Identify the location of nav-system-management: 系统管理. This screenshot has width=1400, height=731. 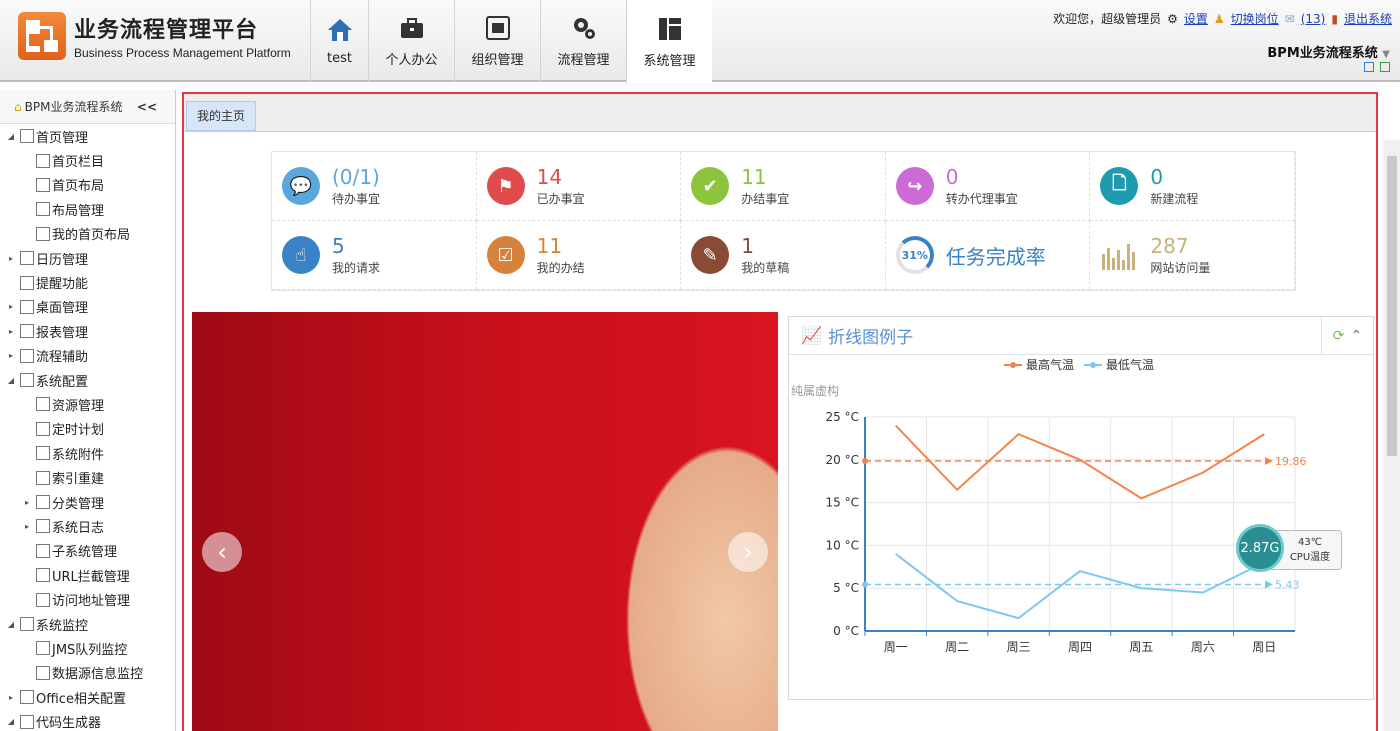
(669, 42).